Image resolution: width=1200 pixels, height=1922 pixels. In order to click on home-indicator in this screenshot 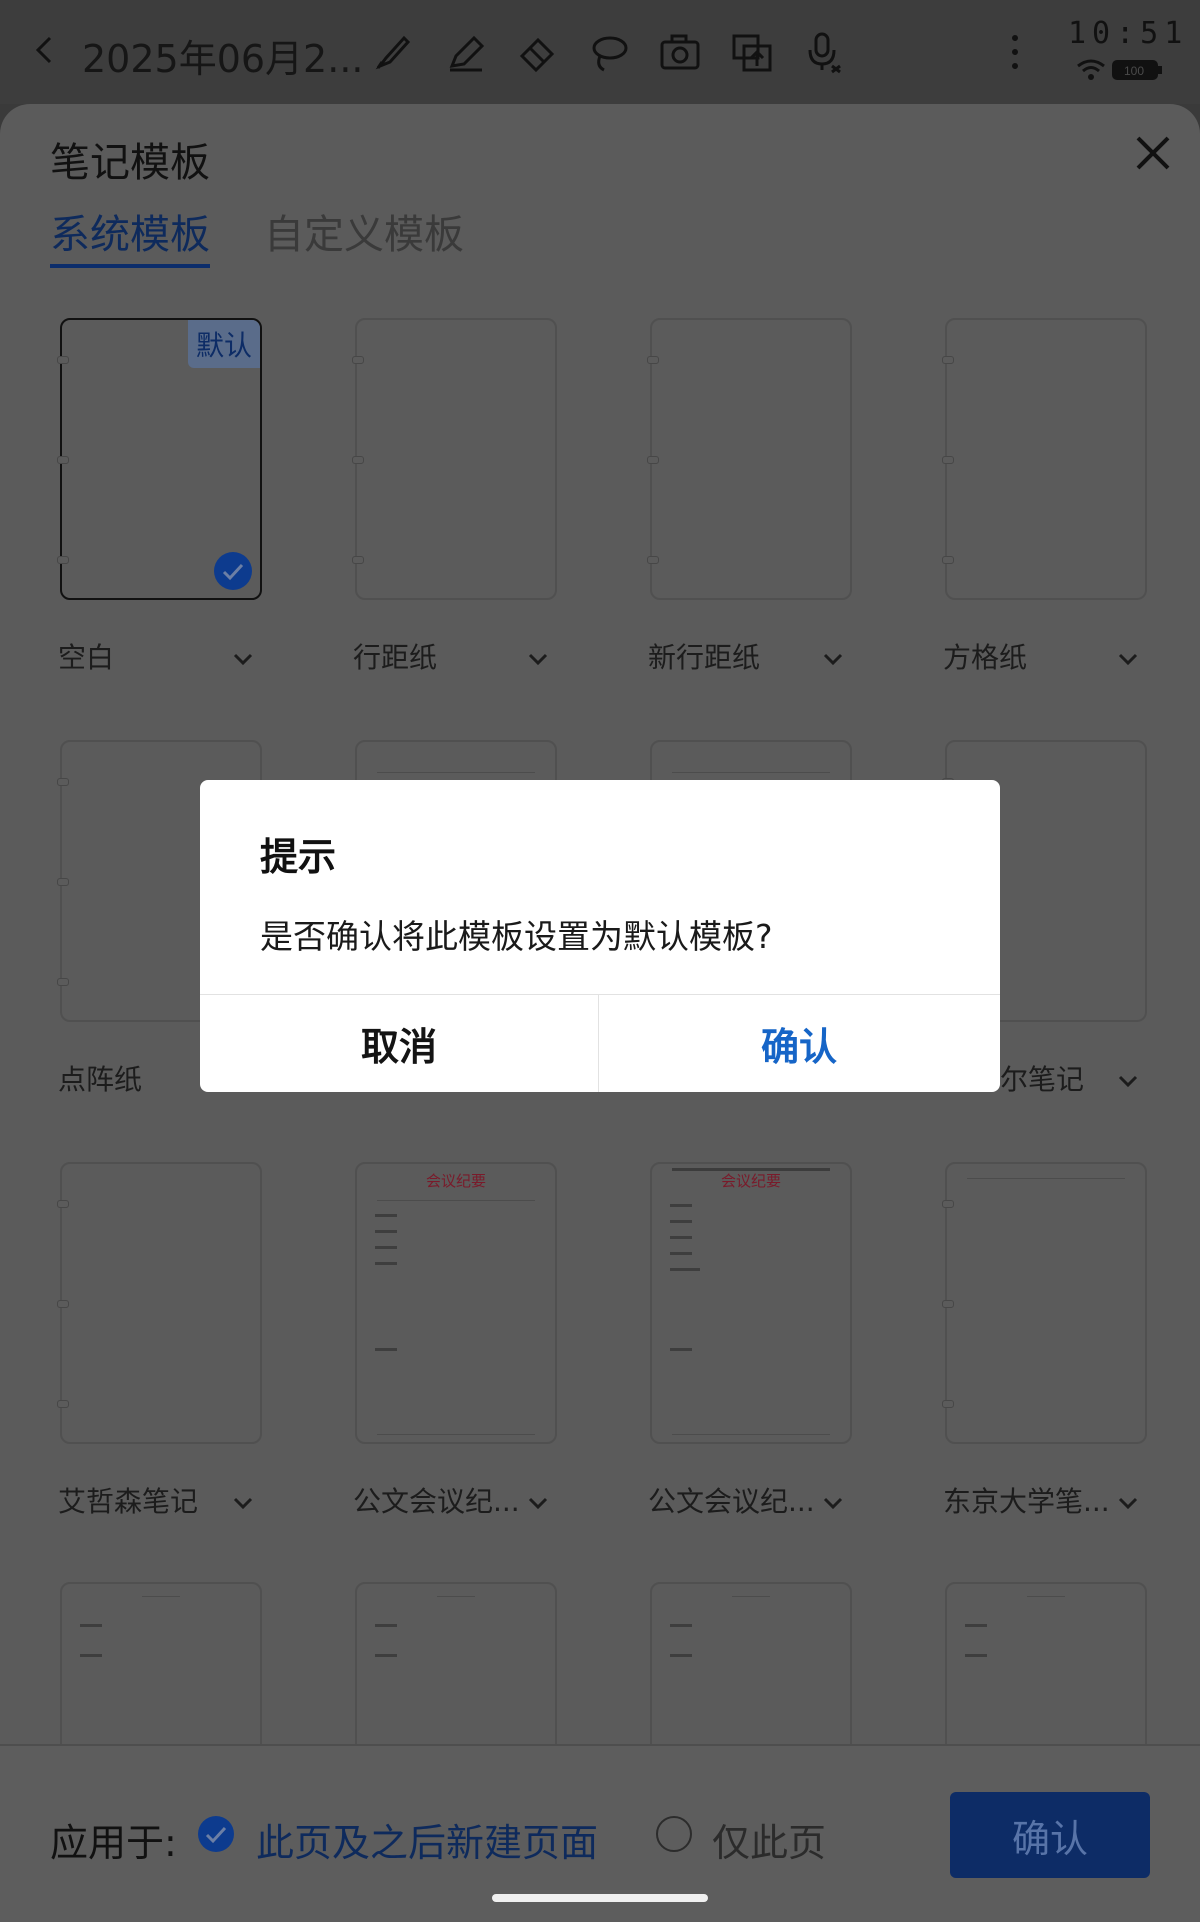, I will do `click(600, 1898)`.